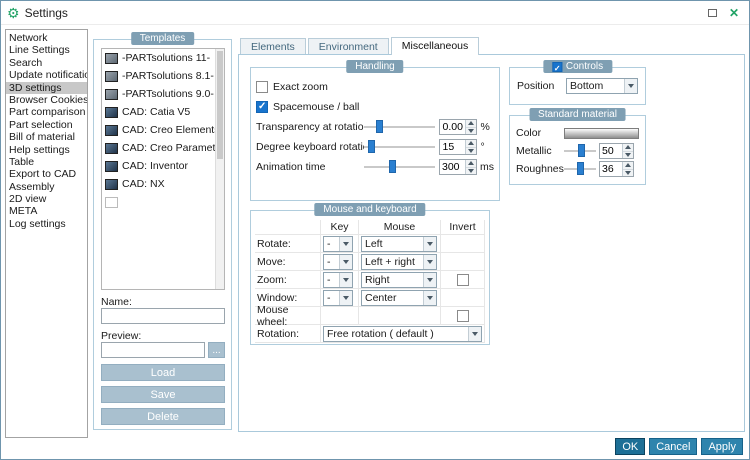 The height and width of the screenshot is (460, 750). What do you see at coordinates (163, 316) in the screenshot?
I see `name-input` at bounding box center [163, 316].